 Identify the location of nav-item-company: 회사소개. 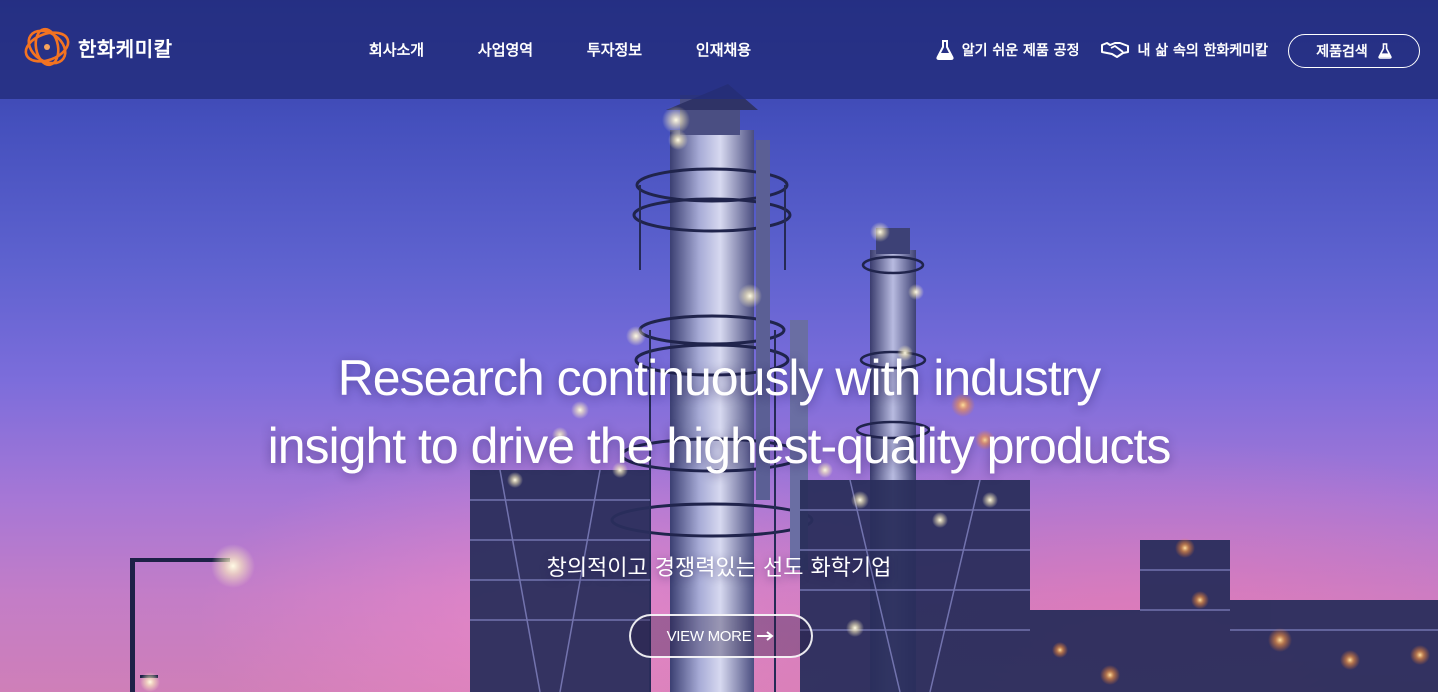
(396, 50).